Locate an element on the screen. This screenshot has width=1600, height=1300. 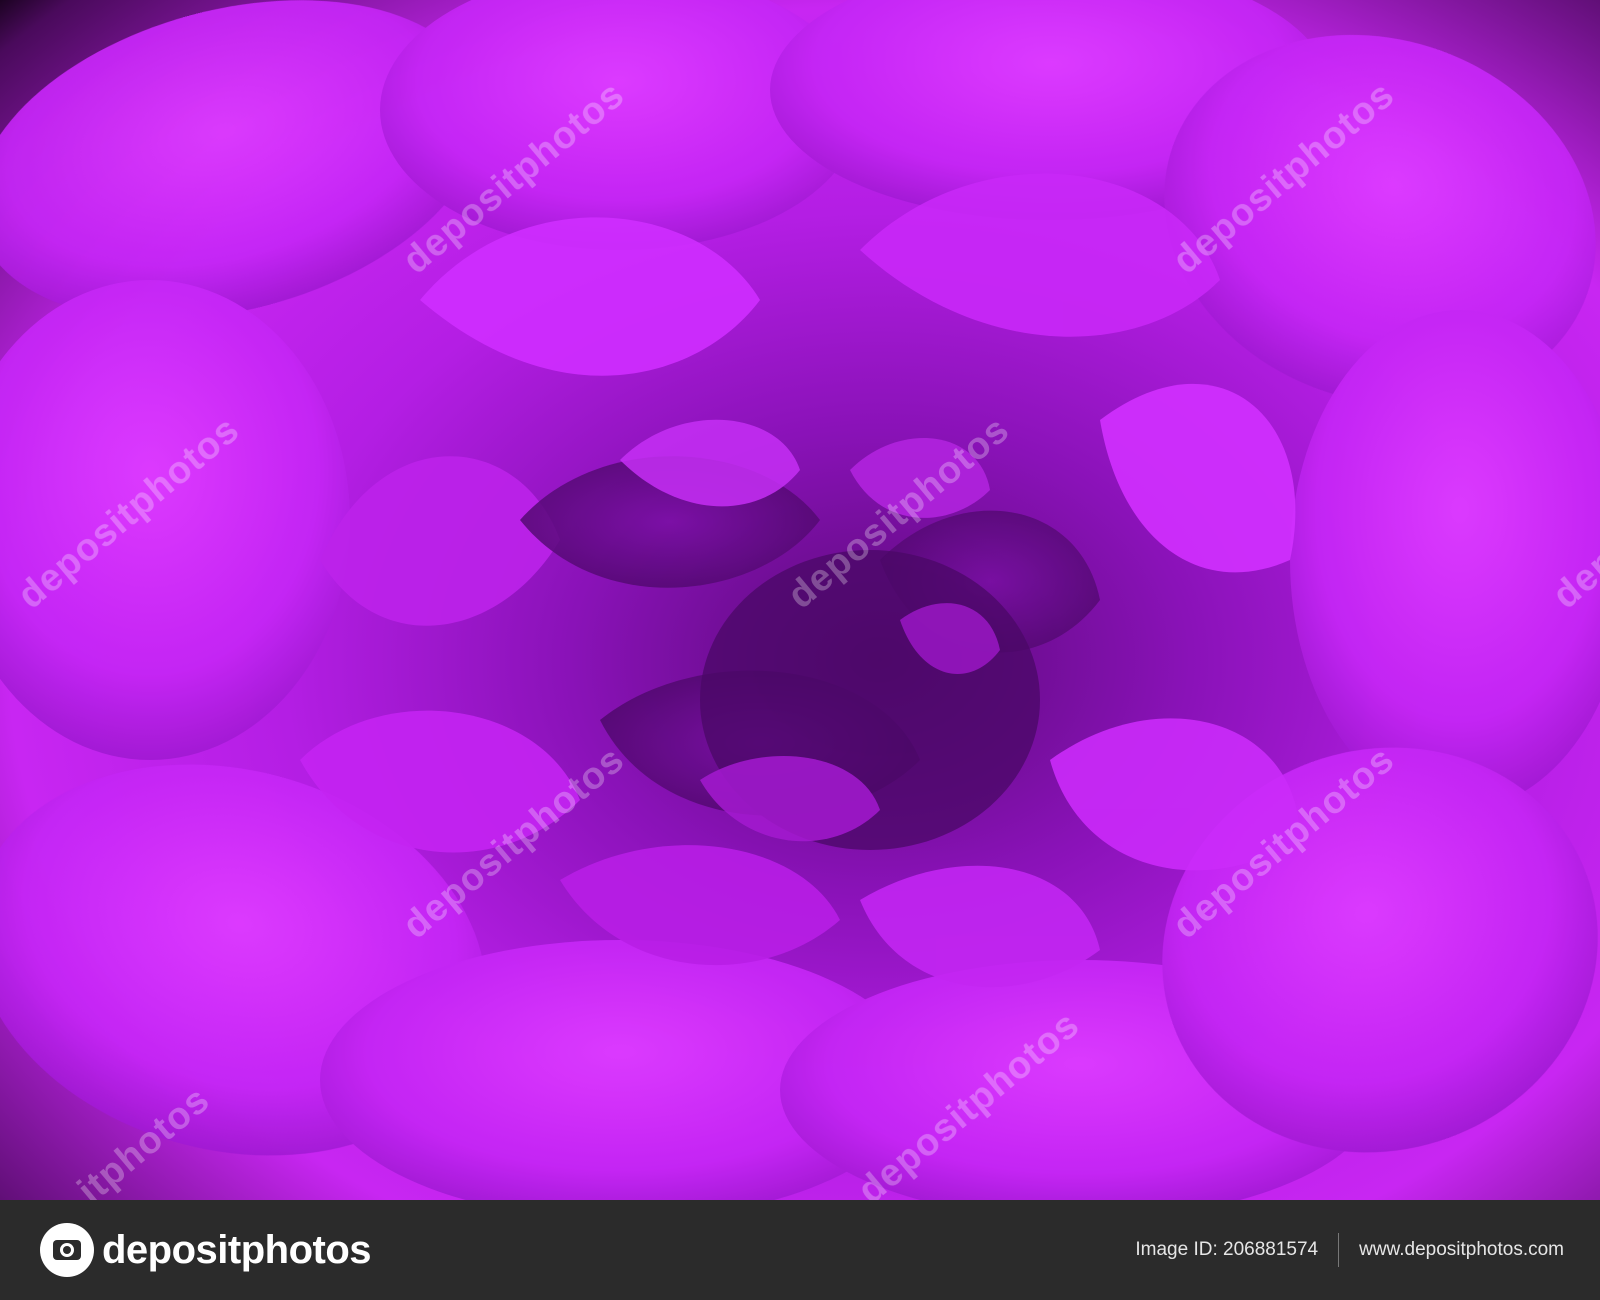
camera-icon is located at coordinates (67, 1250).